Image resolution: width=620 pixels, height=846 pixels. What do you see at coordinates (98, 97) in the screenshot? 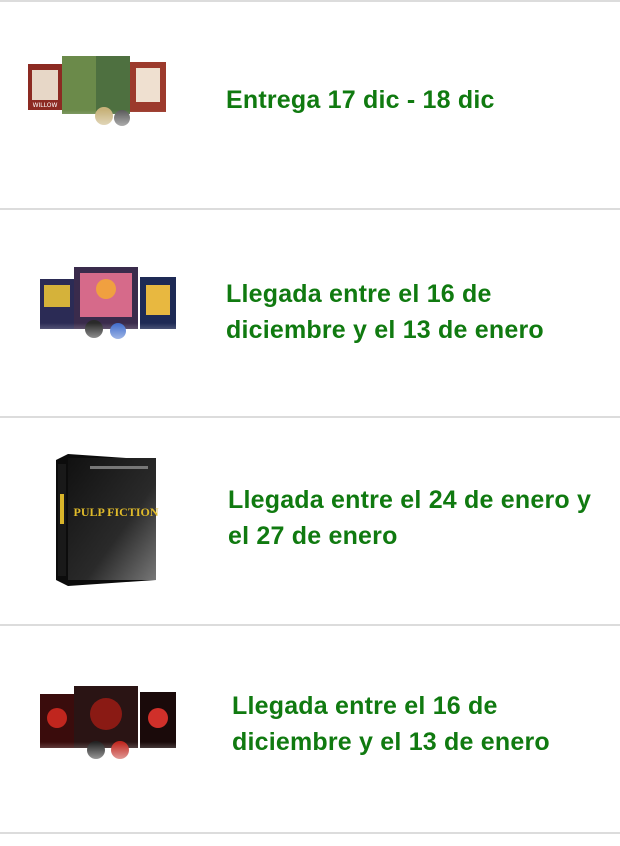
I see `steelbook-willow-product-icon: WILLOW` at bounding box center [98, 97].